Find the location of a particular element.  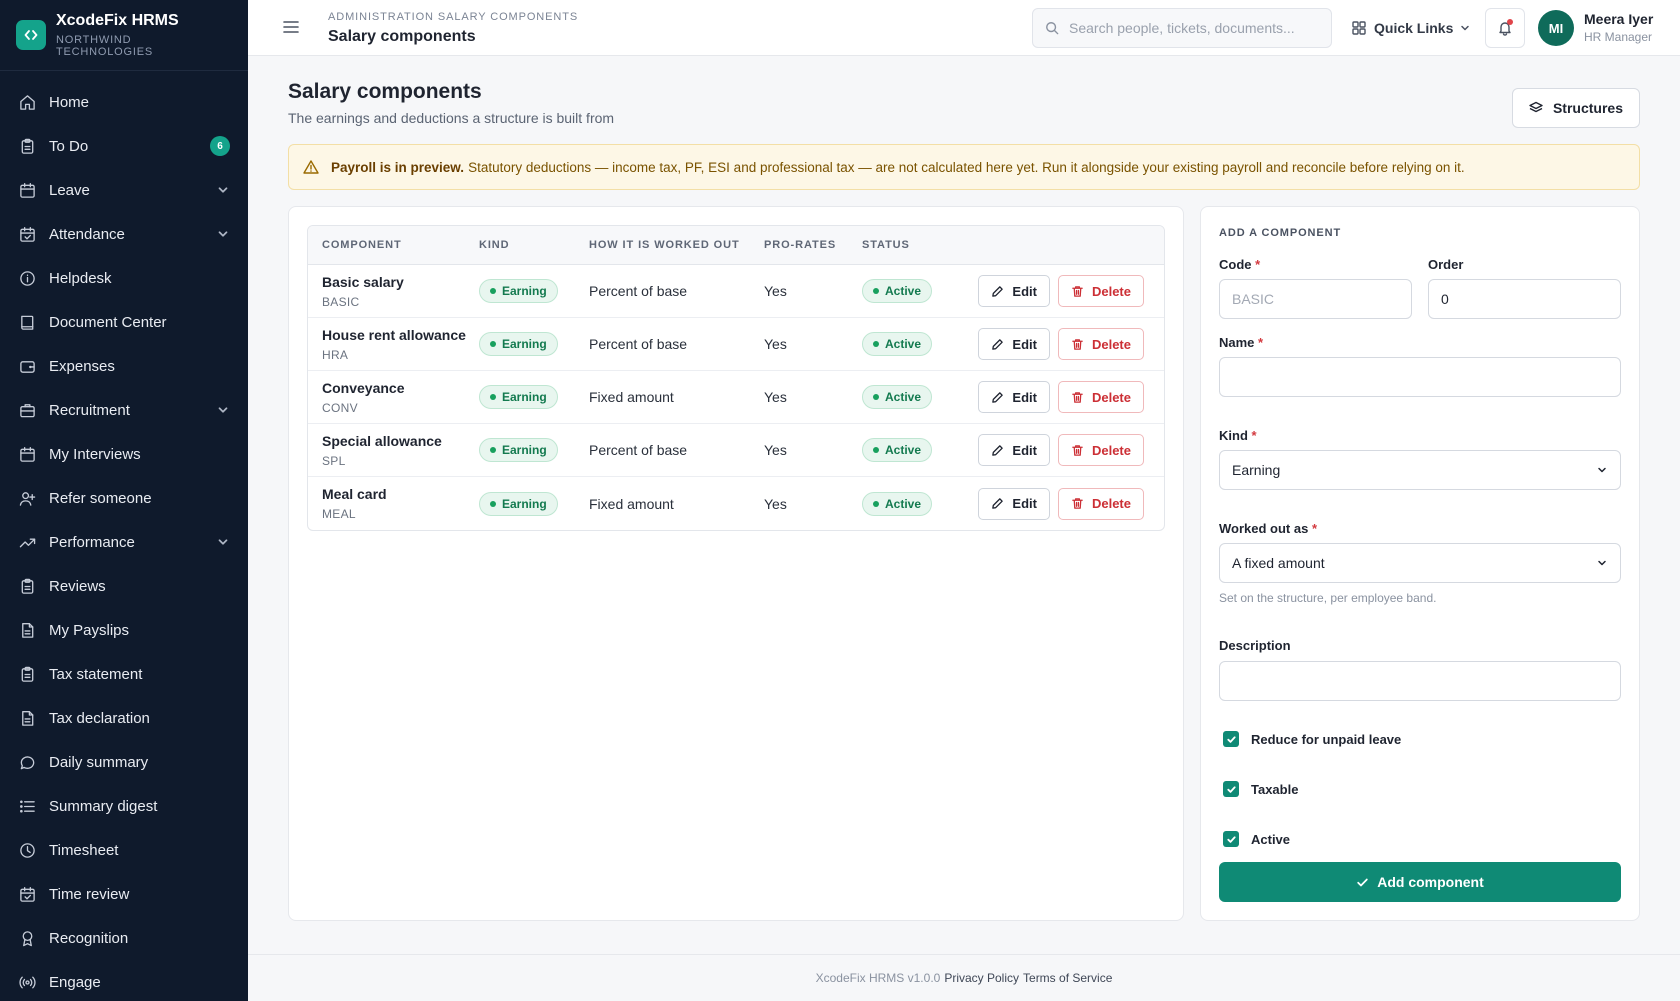

add-component-label: Add component is located at coordinates (1430, 882).